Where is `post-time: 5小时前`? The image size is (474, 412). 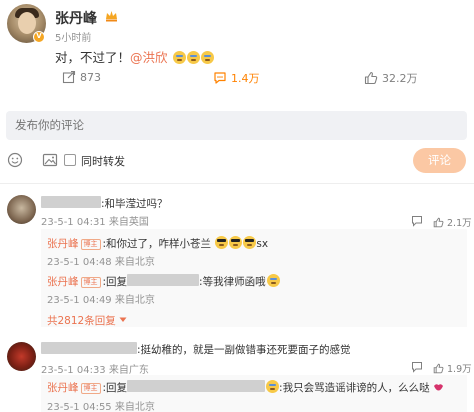
post-time: 5小时前 is located at coordinates (73, 38).